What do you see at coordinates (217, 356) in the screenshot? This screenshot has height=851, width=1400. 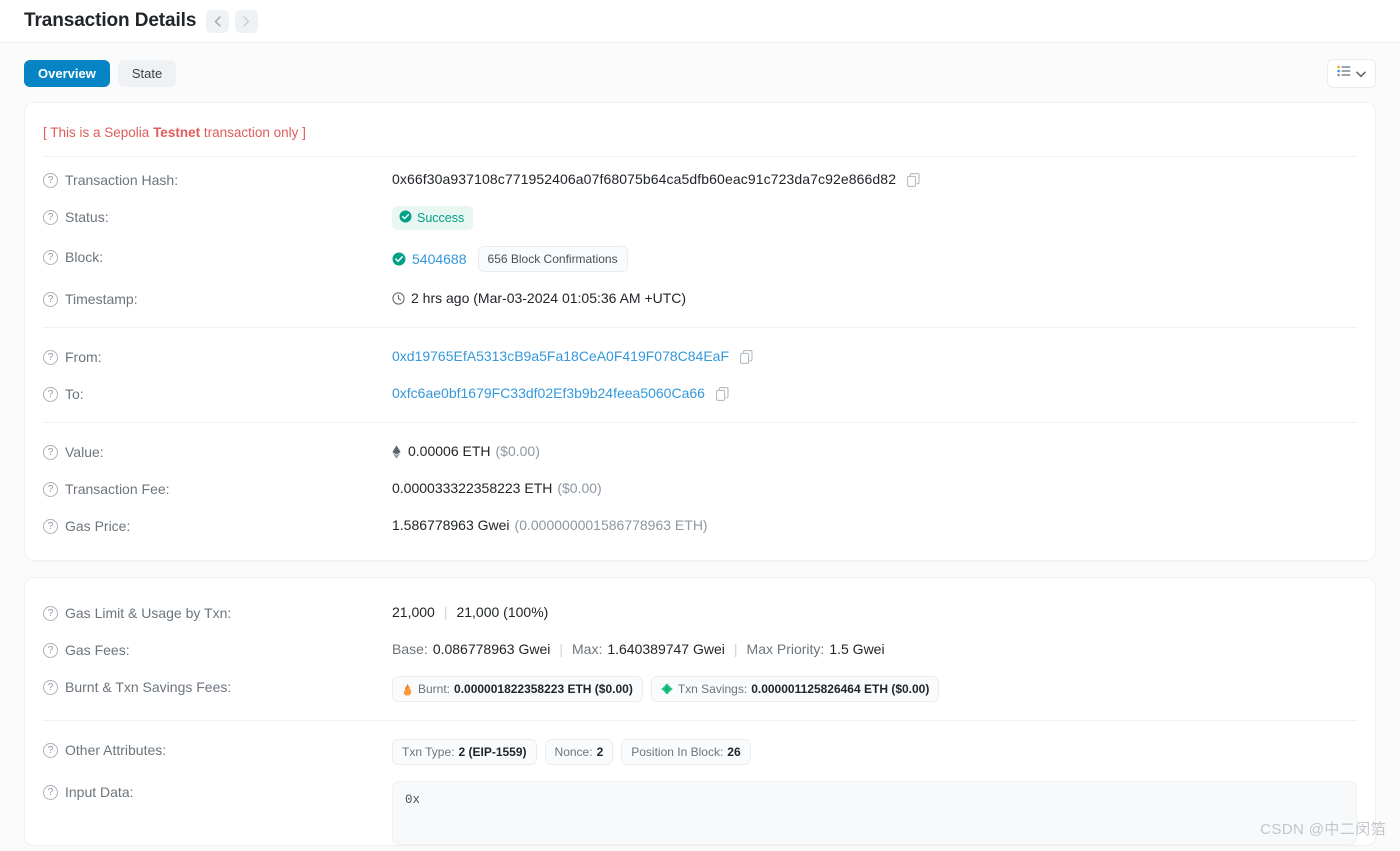 I see `label-from: ? From:` at bounding box center [217, 356].